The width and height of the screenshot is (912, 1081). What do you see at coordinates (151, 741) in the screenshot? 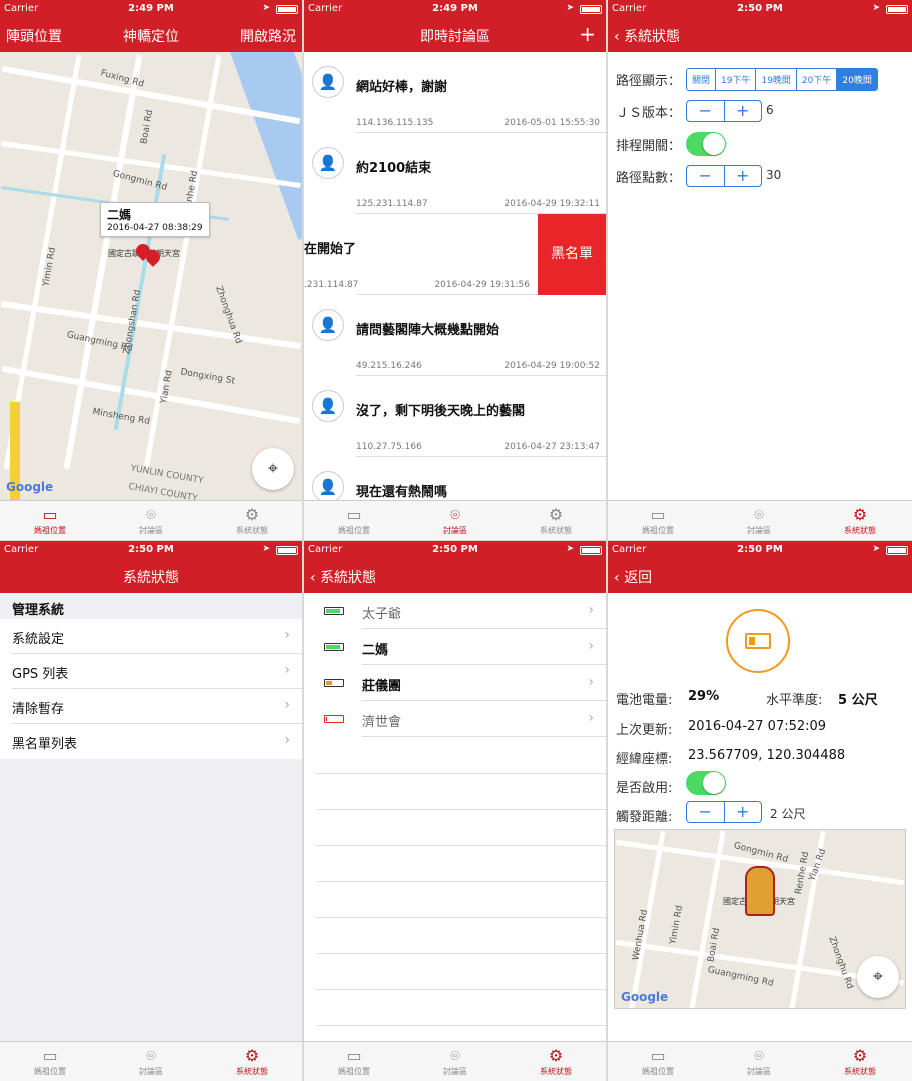
I see `list-item-blacklist: 黑名單列表 ›` at bounding box center [151, 741].